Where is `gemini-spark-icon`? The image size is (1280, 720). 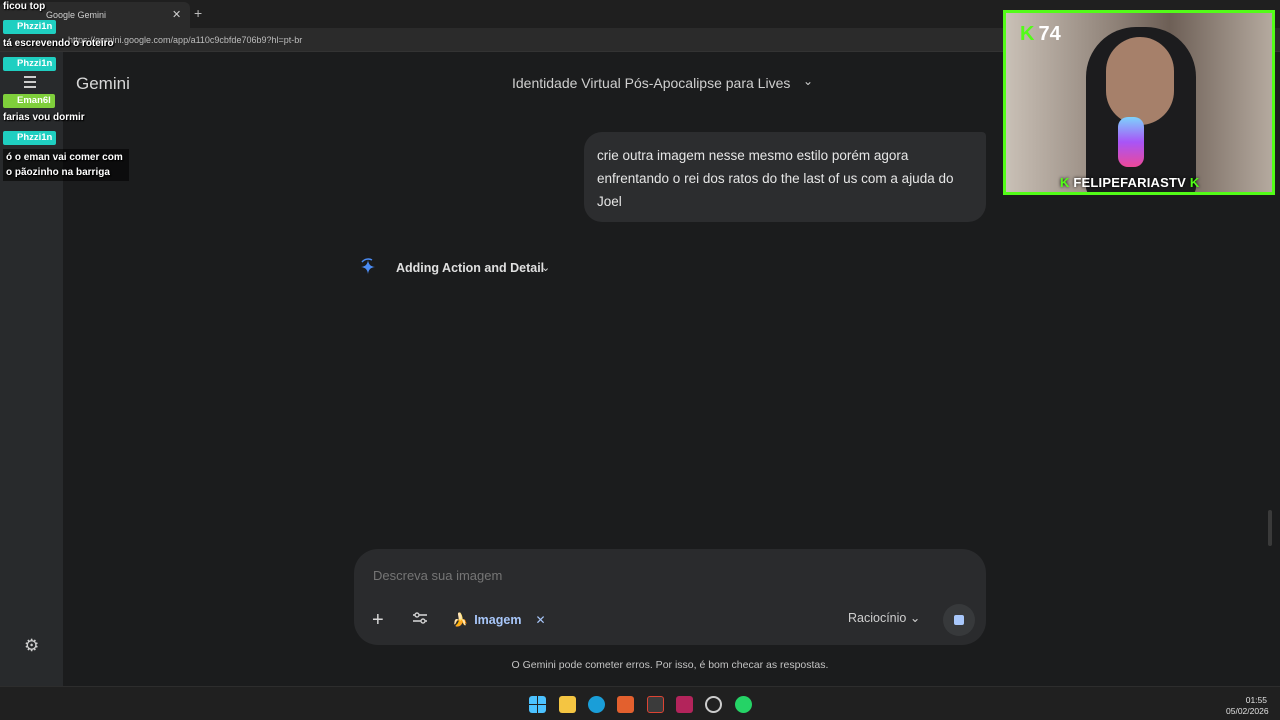 gemini-spark-icon is located at coordinates (368, 266).